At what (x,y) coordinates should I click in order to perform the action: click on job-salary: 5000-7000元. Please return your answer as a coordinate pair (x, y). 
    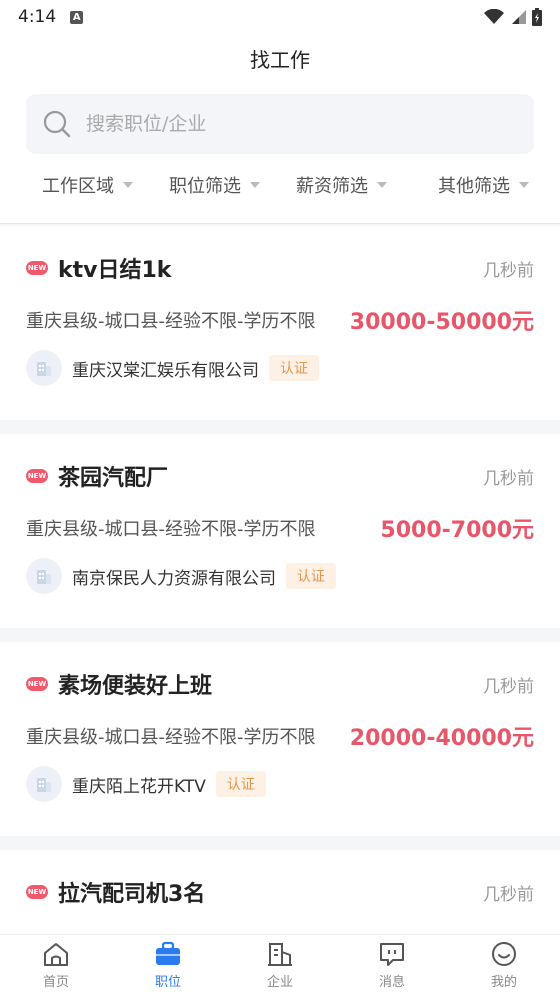
    Looking at the image, I should click on (457, 530).